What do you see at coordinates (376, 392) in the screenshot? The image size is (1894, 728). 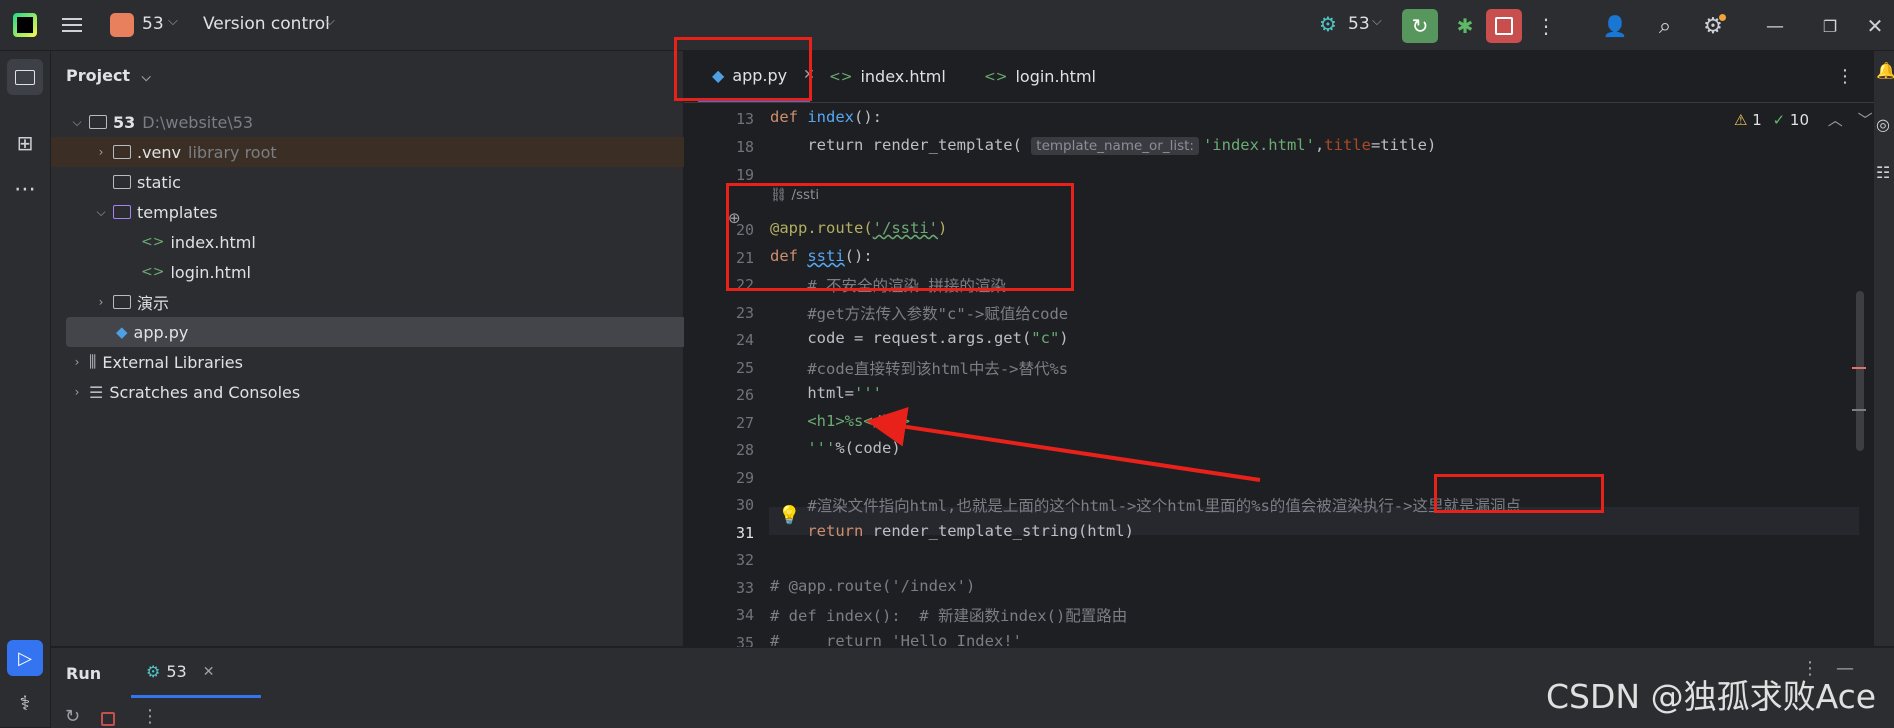 I see `tree-row-scratches: › ☰ Scratches and Consoles` at bounding box center [376, 392].